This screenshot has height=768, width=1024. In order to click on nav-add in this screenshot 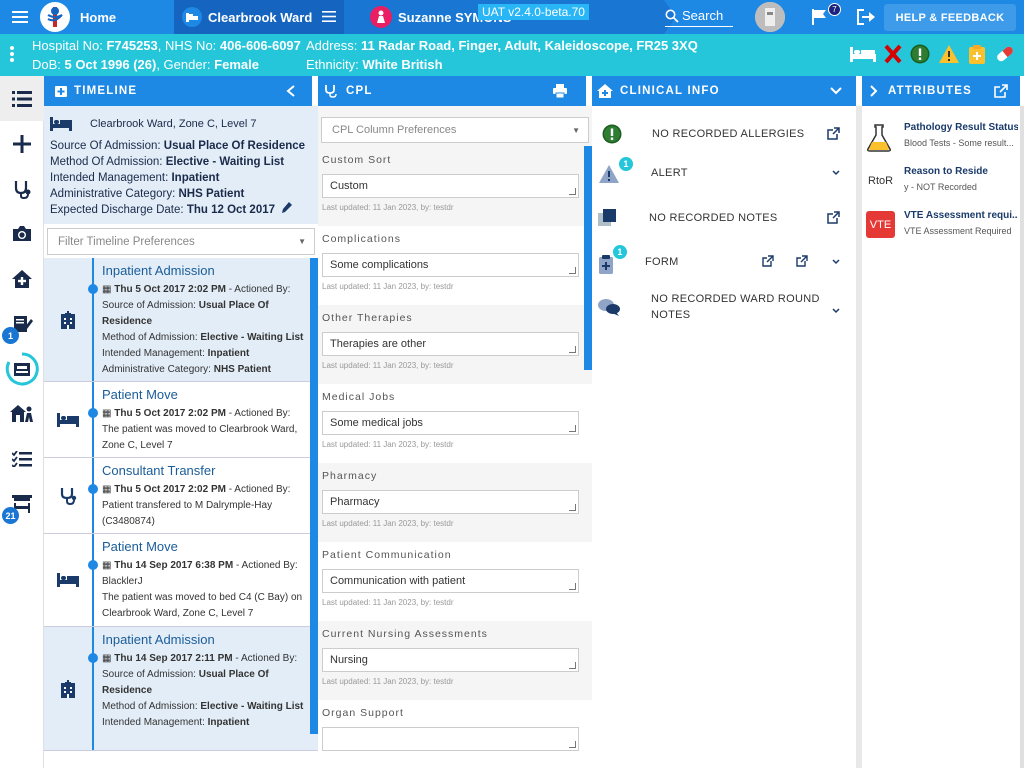, I will do `click(22, 143)`.